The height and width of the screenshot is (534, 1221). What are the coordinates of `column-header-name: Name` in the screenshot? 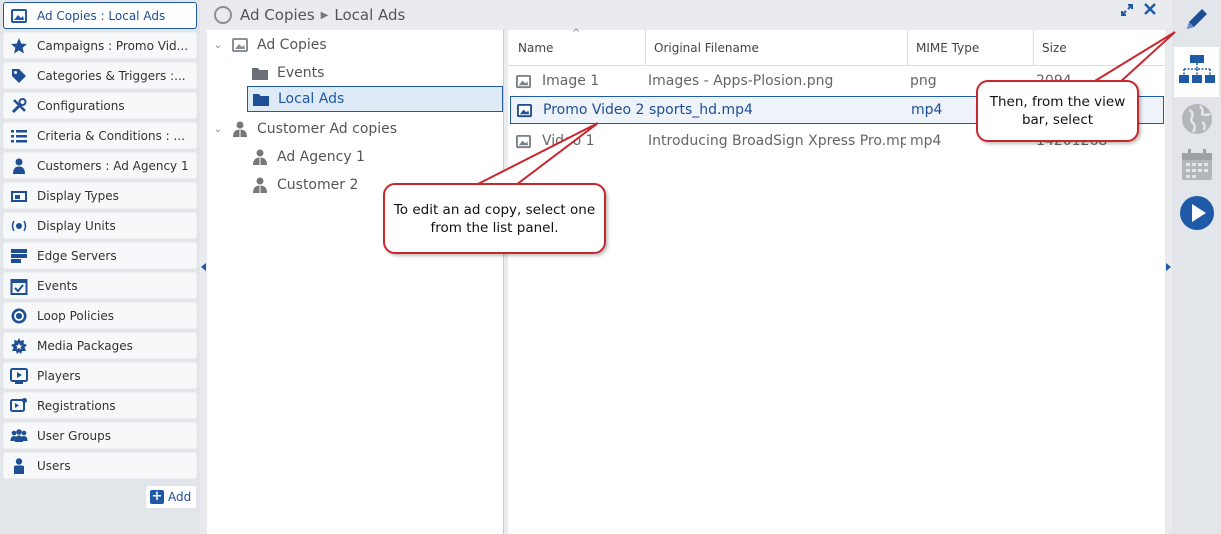 It's located at (577, 48).